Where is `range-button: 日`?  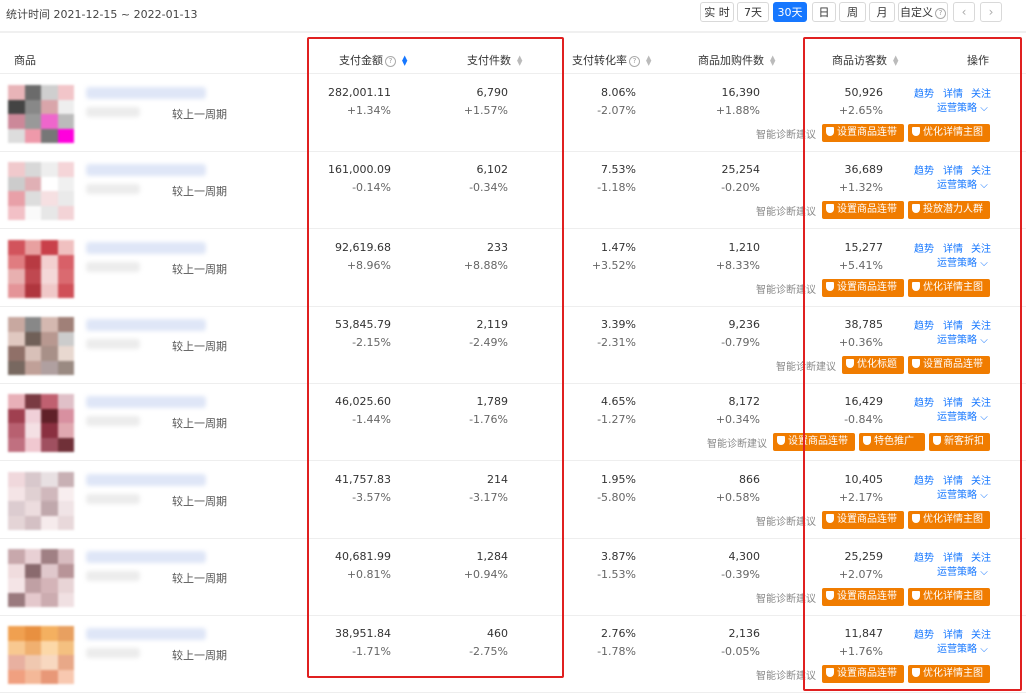
range-button: 日 is located at coordinates (824, 12).